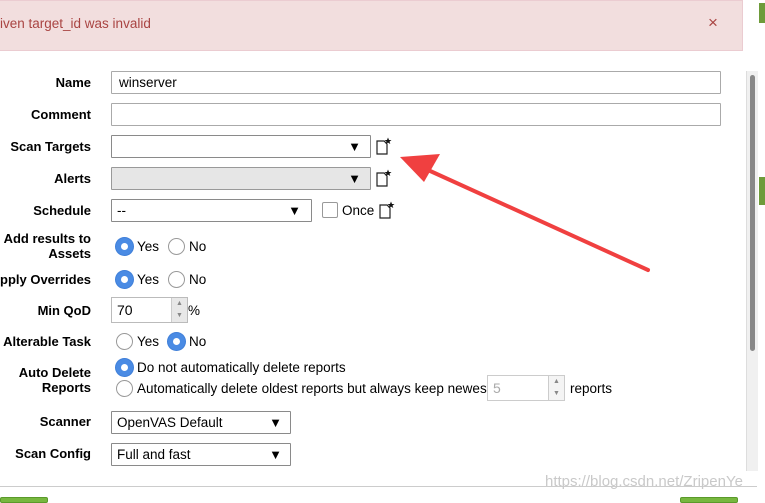 The image size is (765, 503). What do you see at coordinates (416, 114) in the screenshot?
I see `comment-input` at bounding box center [416, 114].